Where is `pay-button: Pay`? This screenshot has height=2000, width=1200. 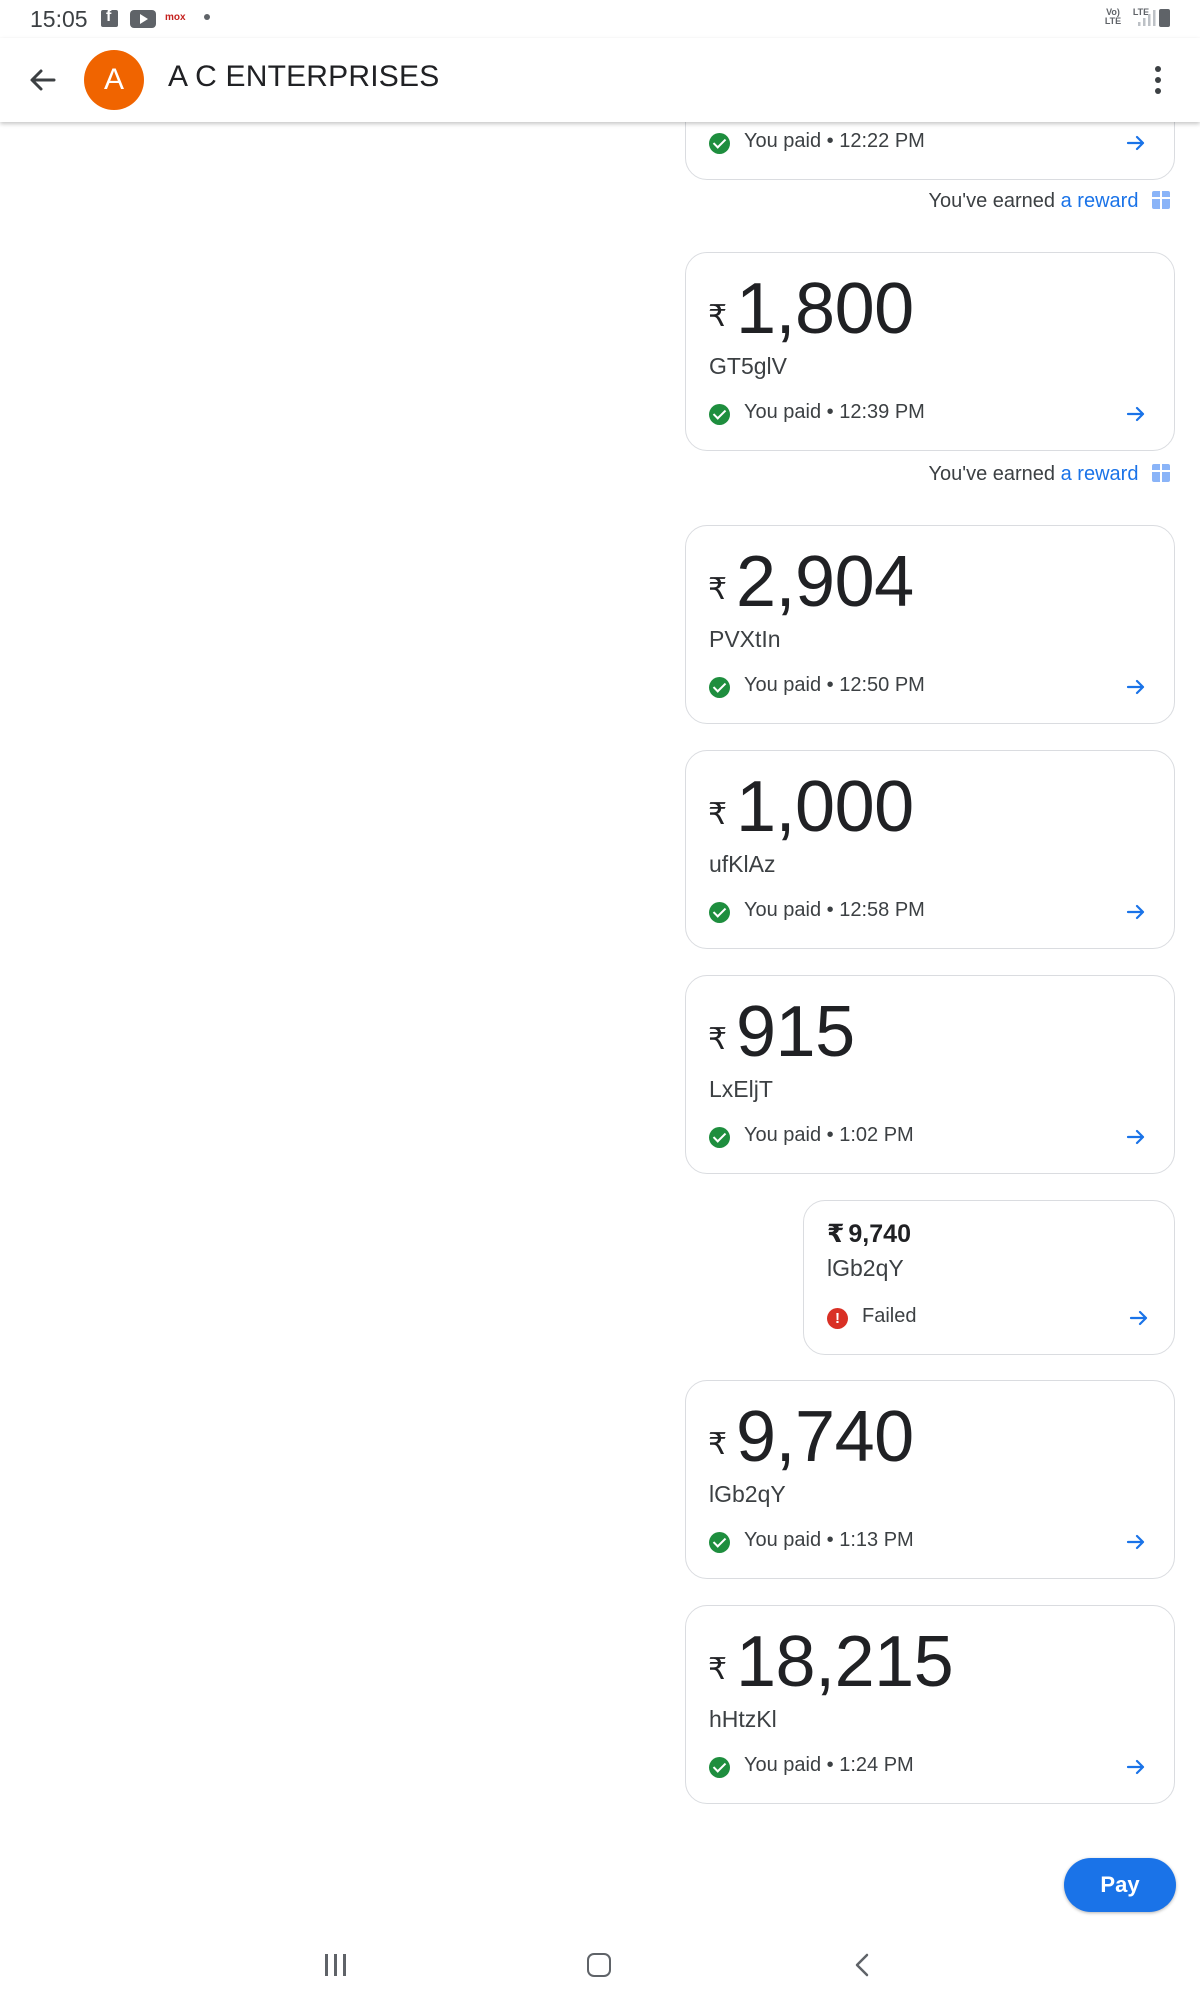
pay-button: Pay is located at coordinates (1120, 1885).